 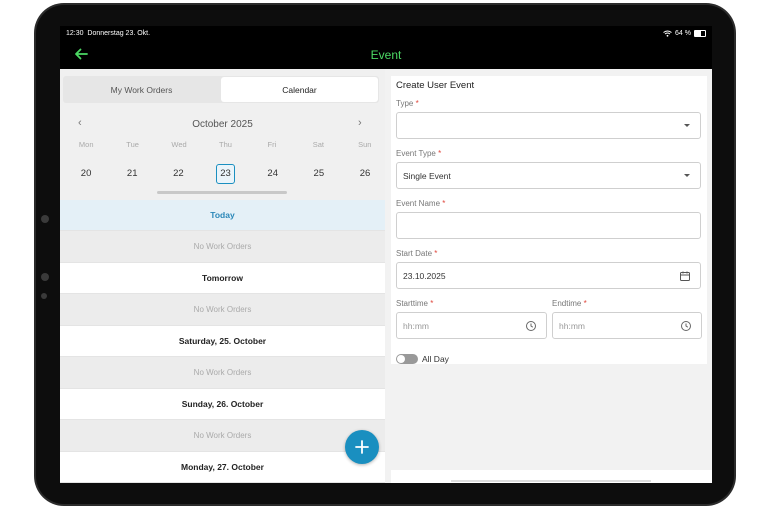 What do you see at coordinates (222, 192) in the screenshot?
I see `week-scroll-indicator` at bounding box center [222, 192].